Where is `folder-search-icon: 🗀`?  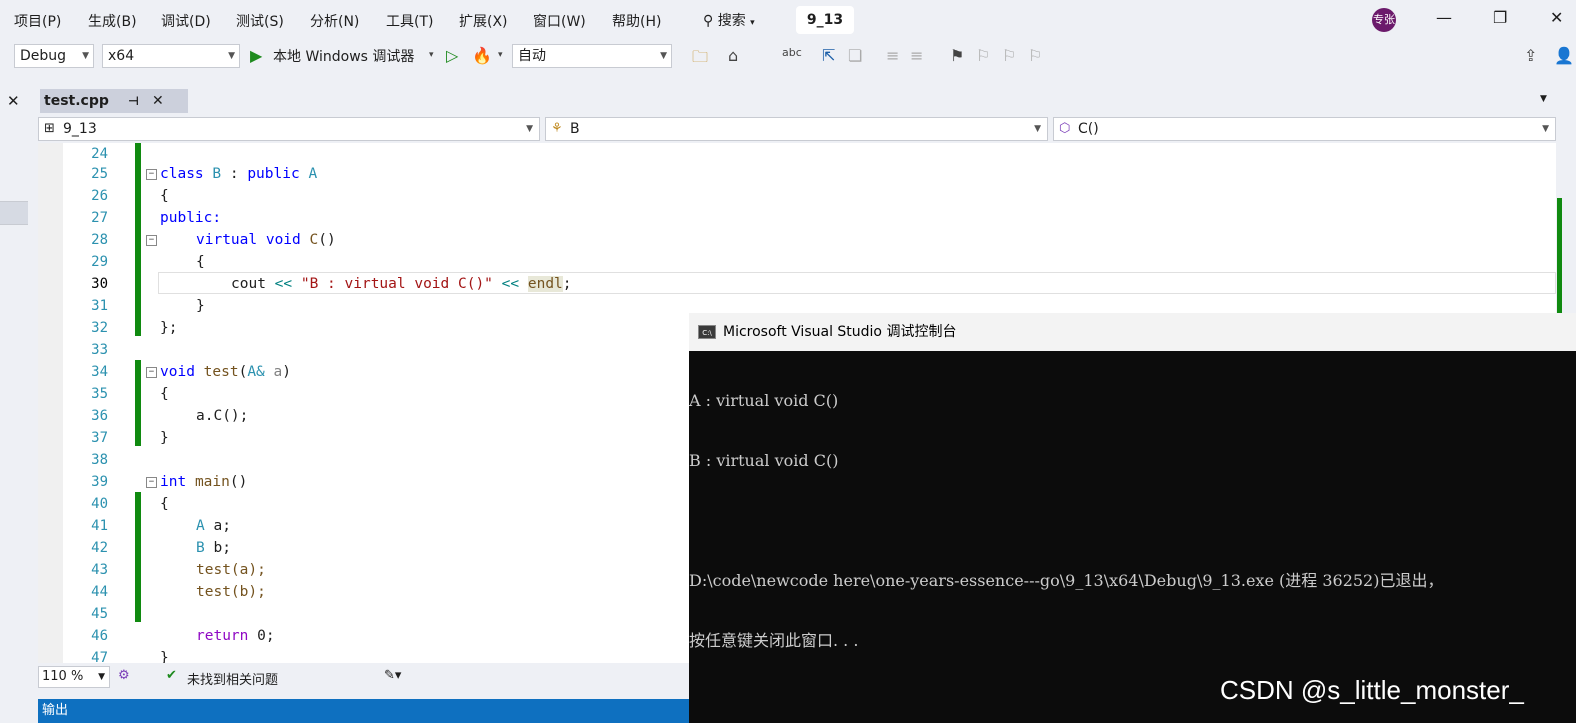 folder-search-icon: 🗀 is located at coordinates (700, 59).